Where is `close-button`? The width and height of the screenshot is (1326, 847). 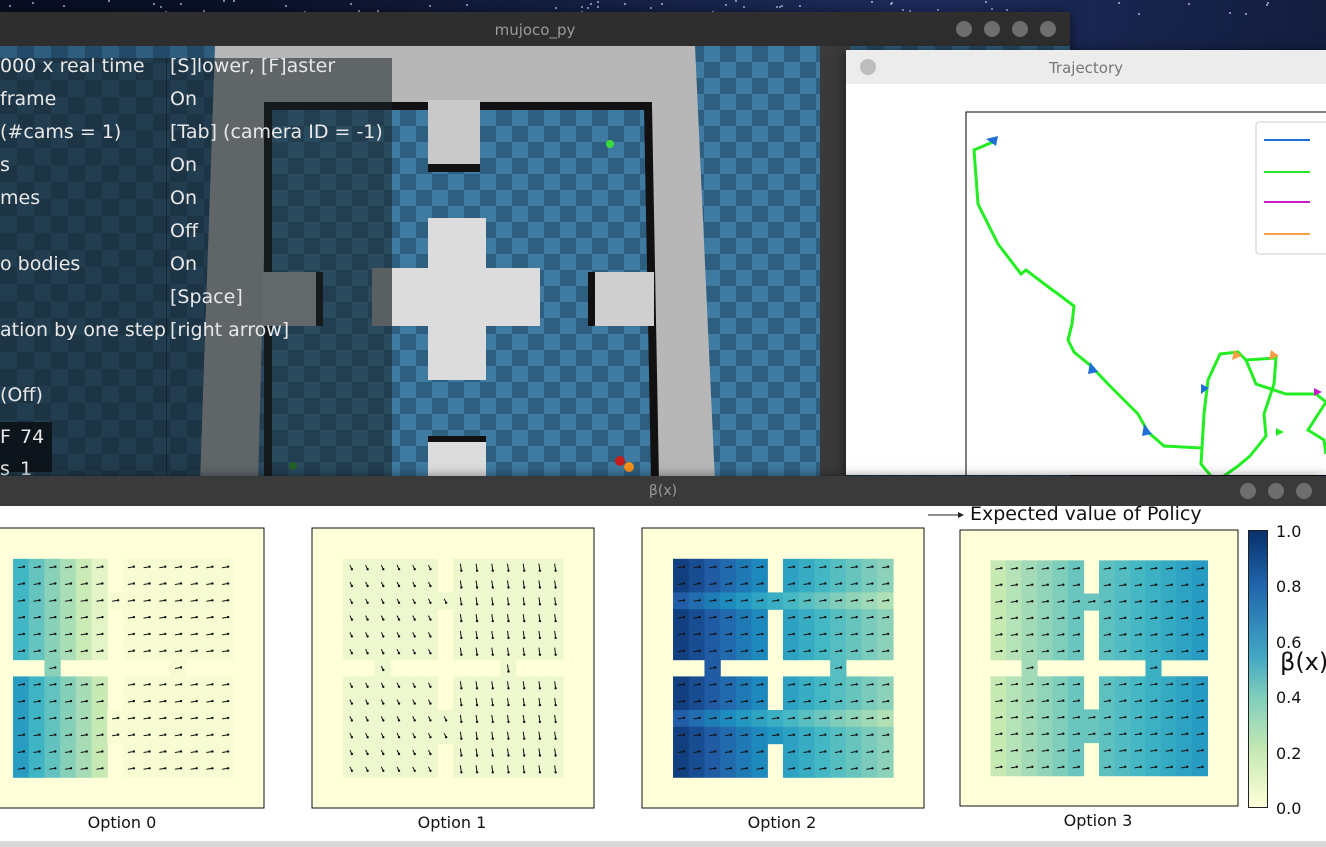
close-button is located at coordinates (1048, 29).